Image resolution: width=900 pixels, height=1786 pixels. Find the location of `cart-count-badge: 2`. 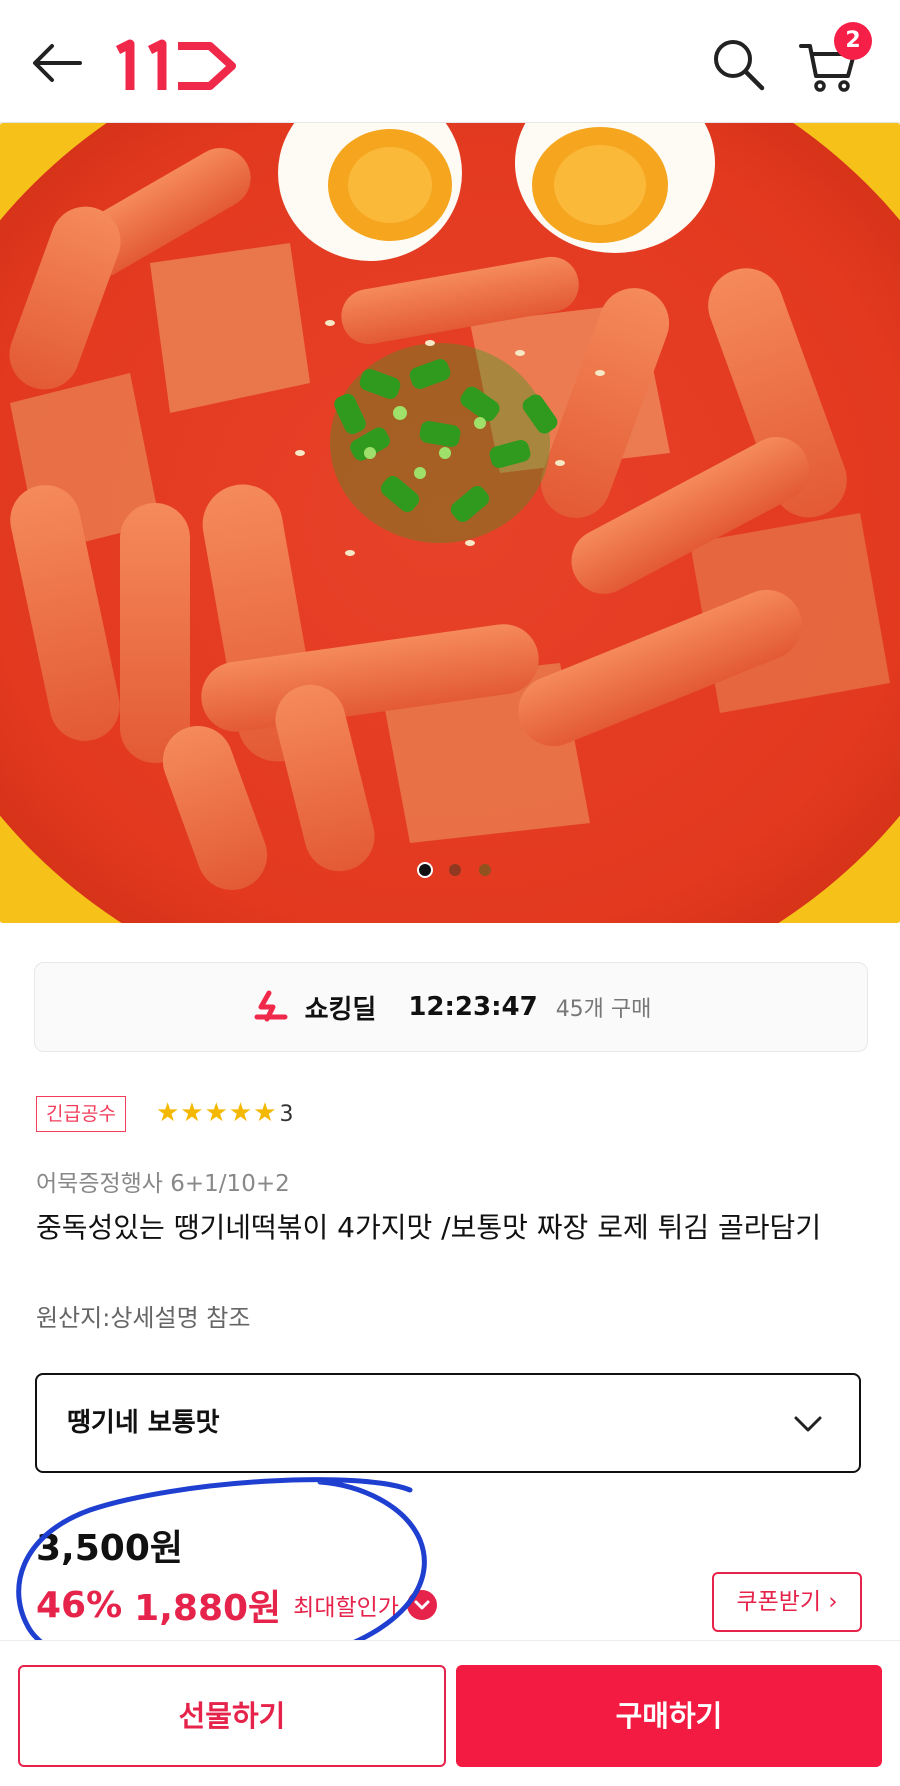

cart-count-badge: 2 is located at coordinates (853, 41).